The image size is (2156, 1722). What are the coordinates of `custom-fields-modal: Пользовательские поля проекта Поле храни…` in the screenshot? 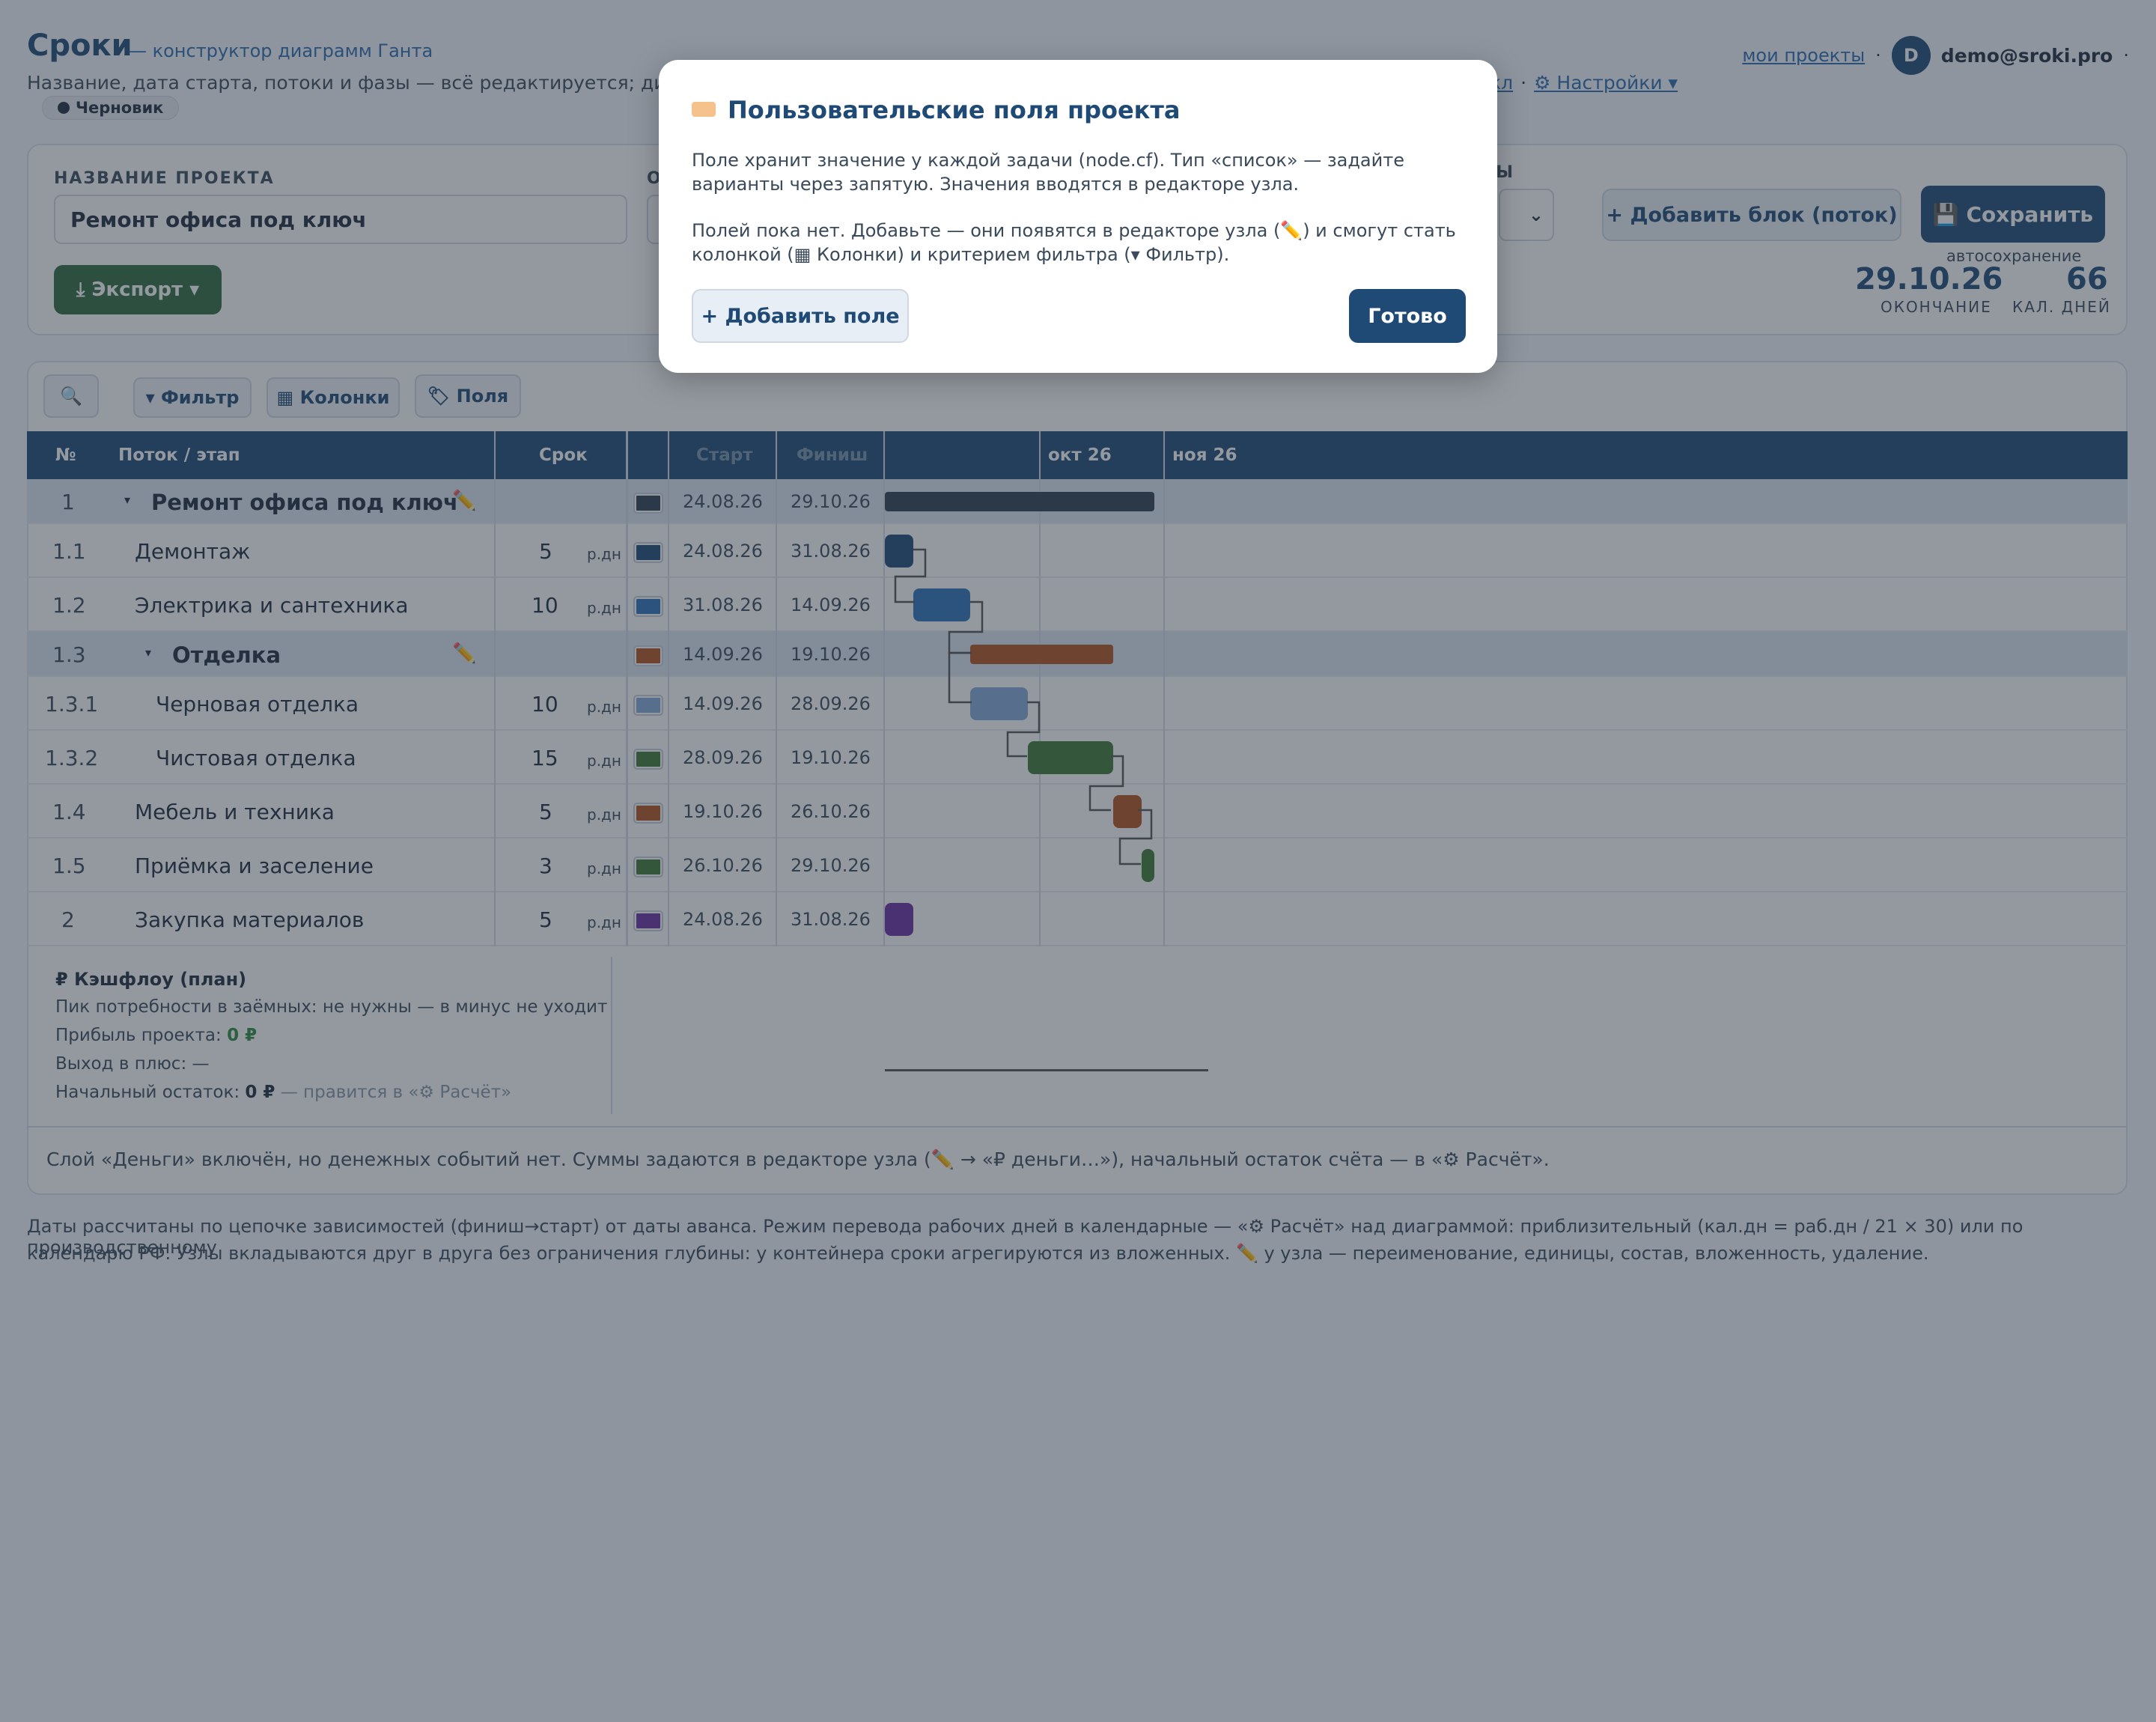 It's located at (1078, 216).